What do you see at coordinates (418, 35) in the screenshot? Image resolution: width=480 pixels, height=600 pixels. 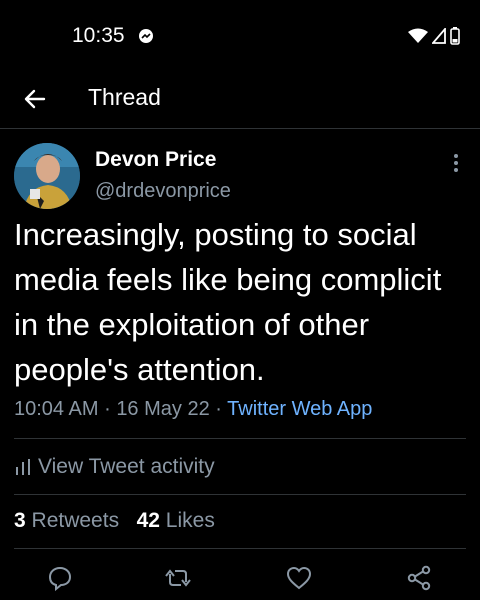 I see `wifi-icon` at bounding box center [418, 35].